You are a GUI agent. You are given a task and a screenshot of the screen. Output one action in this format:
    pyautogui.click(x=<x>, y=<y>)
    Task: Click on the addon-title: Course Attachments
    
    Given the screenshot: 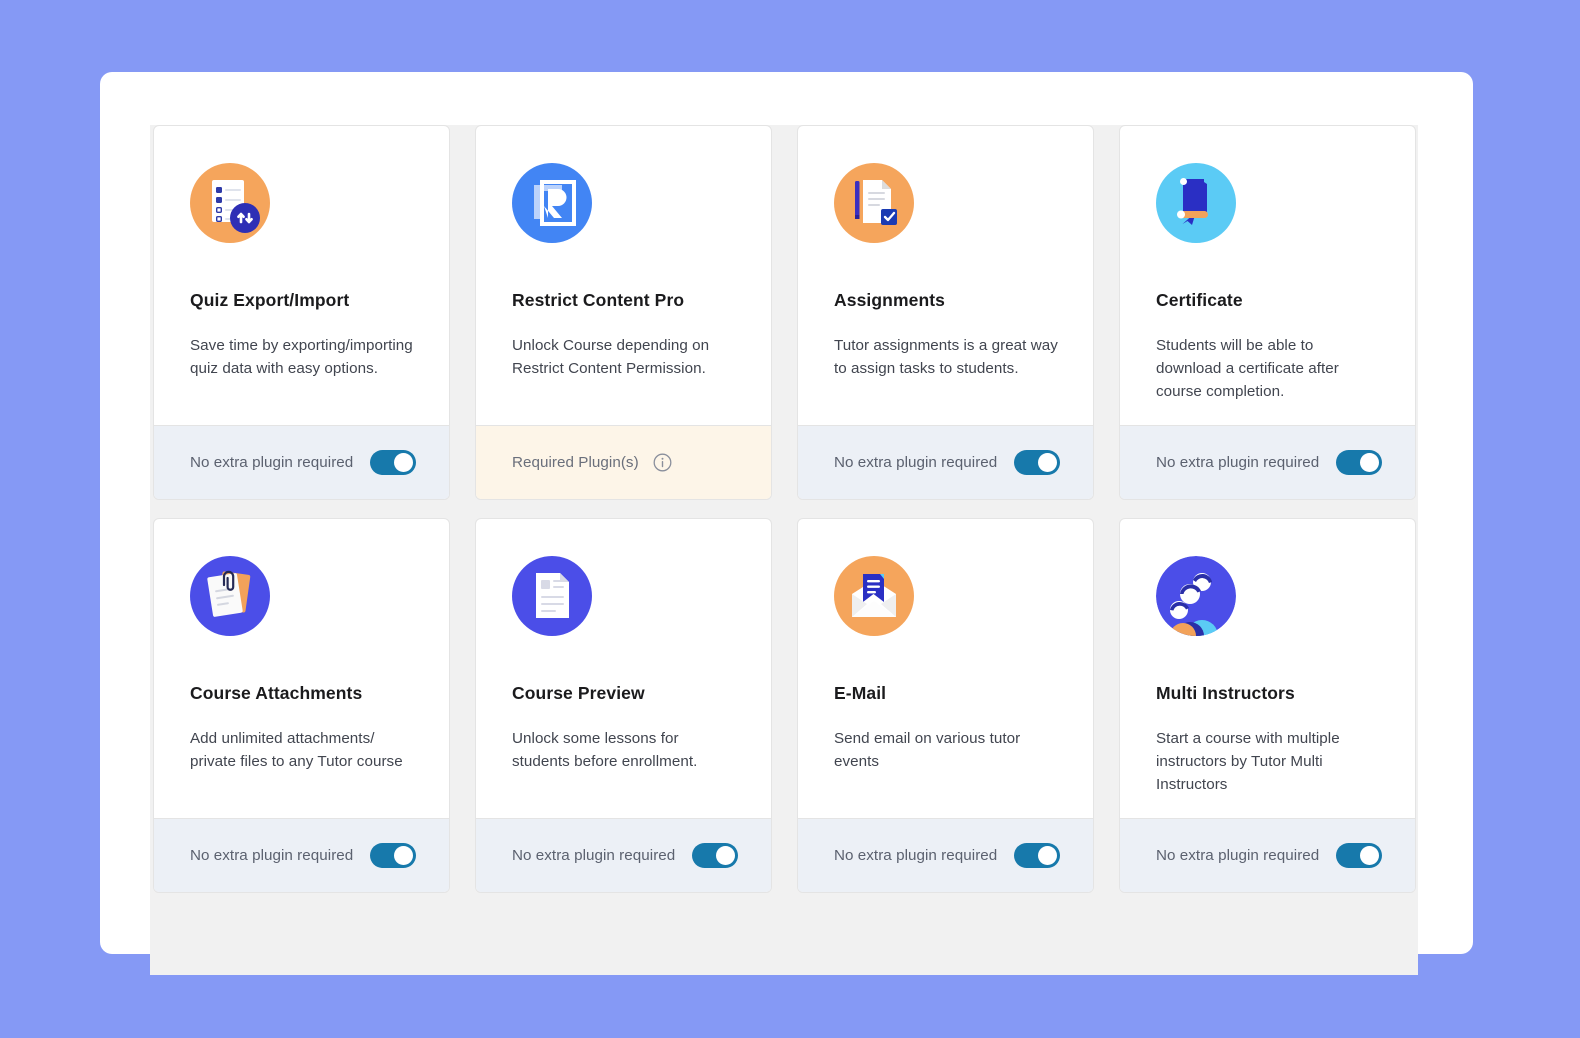 What is the action you would take?
    pyautogui.click(x=276, y=693)
    